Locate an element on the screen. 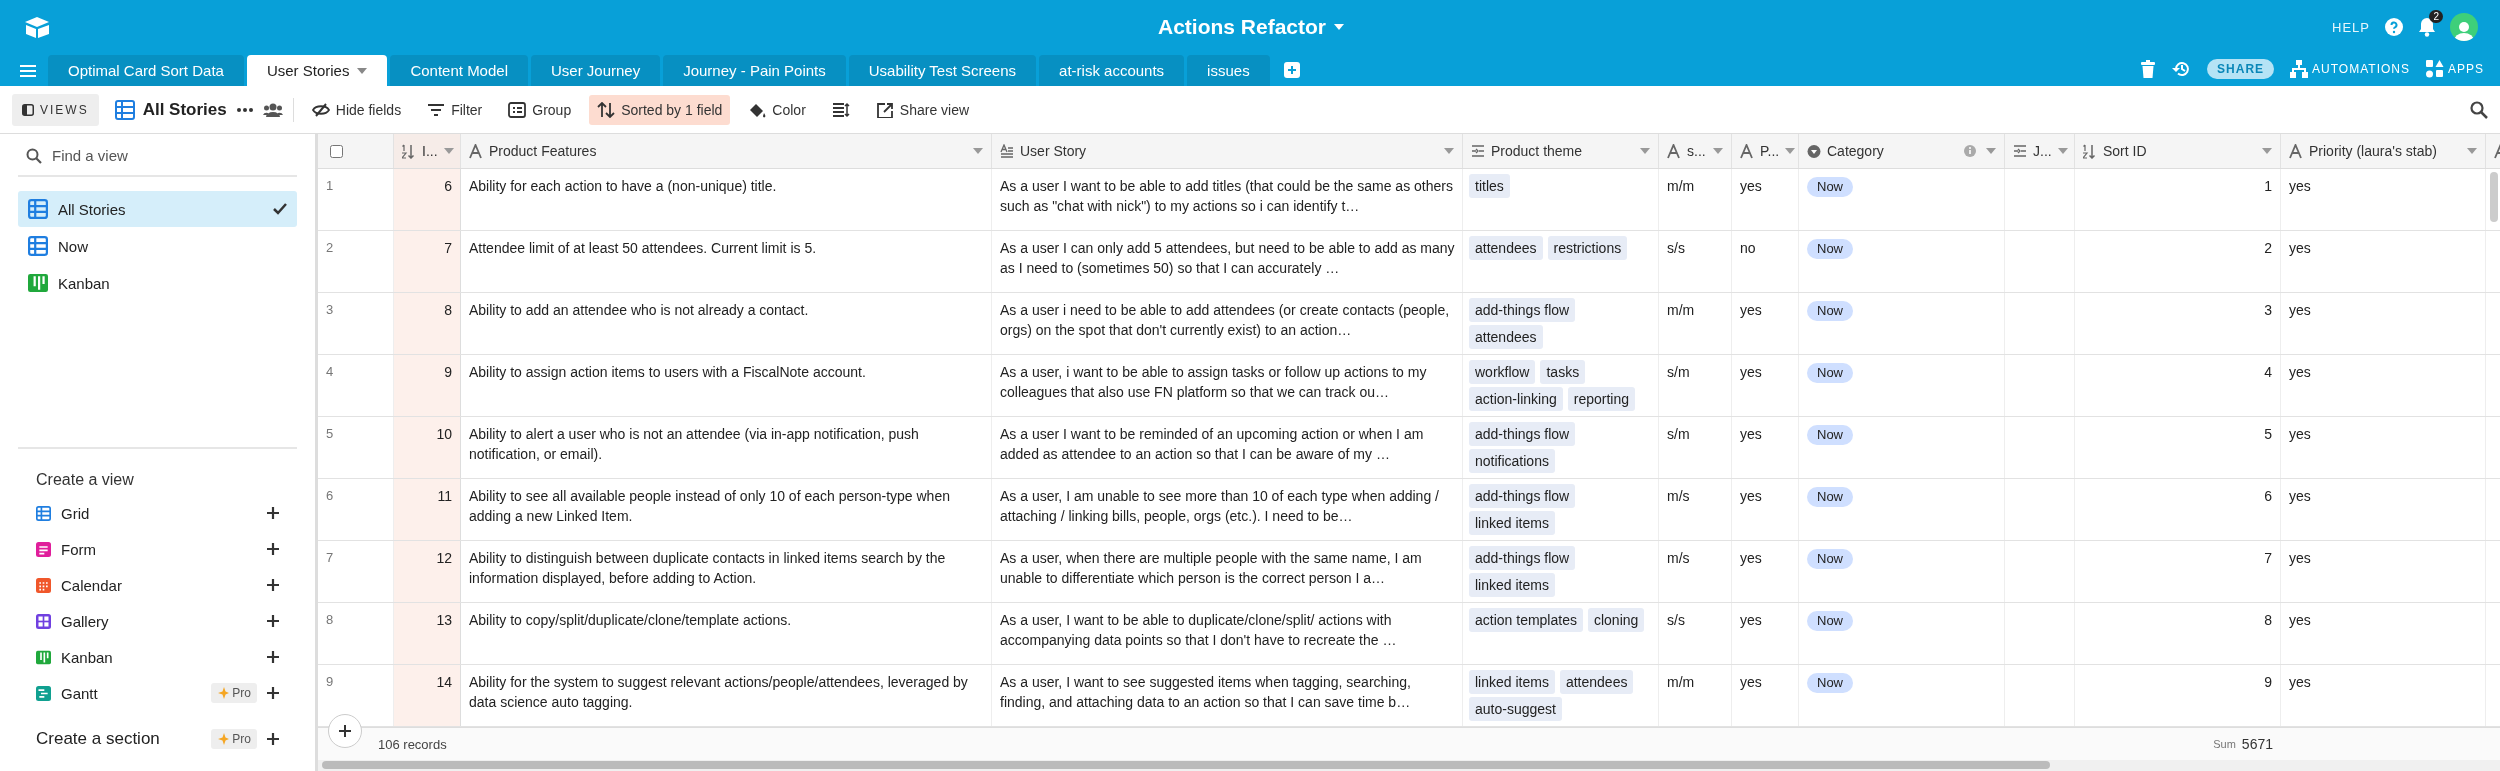  trash-icon is located at coordinates (2148, 69).